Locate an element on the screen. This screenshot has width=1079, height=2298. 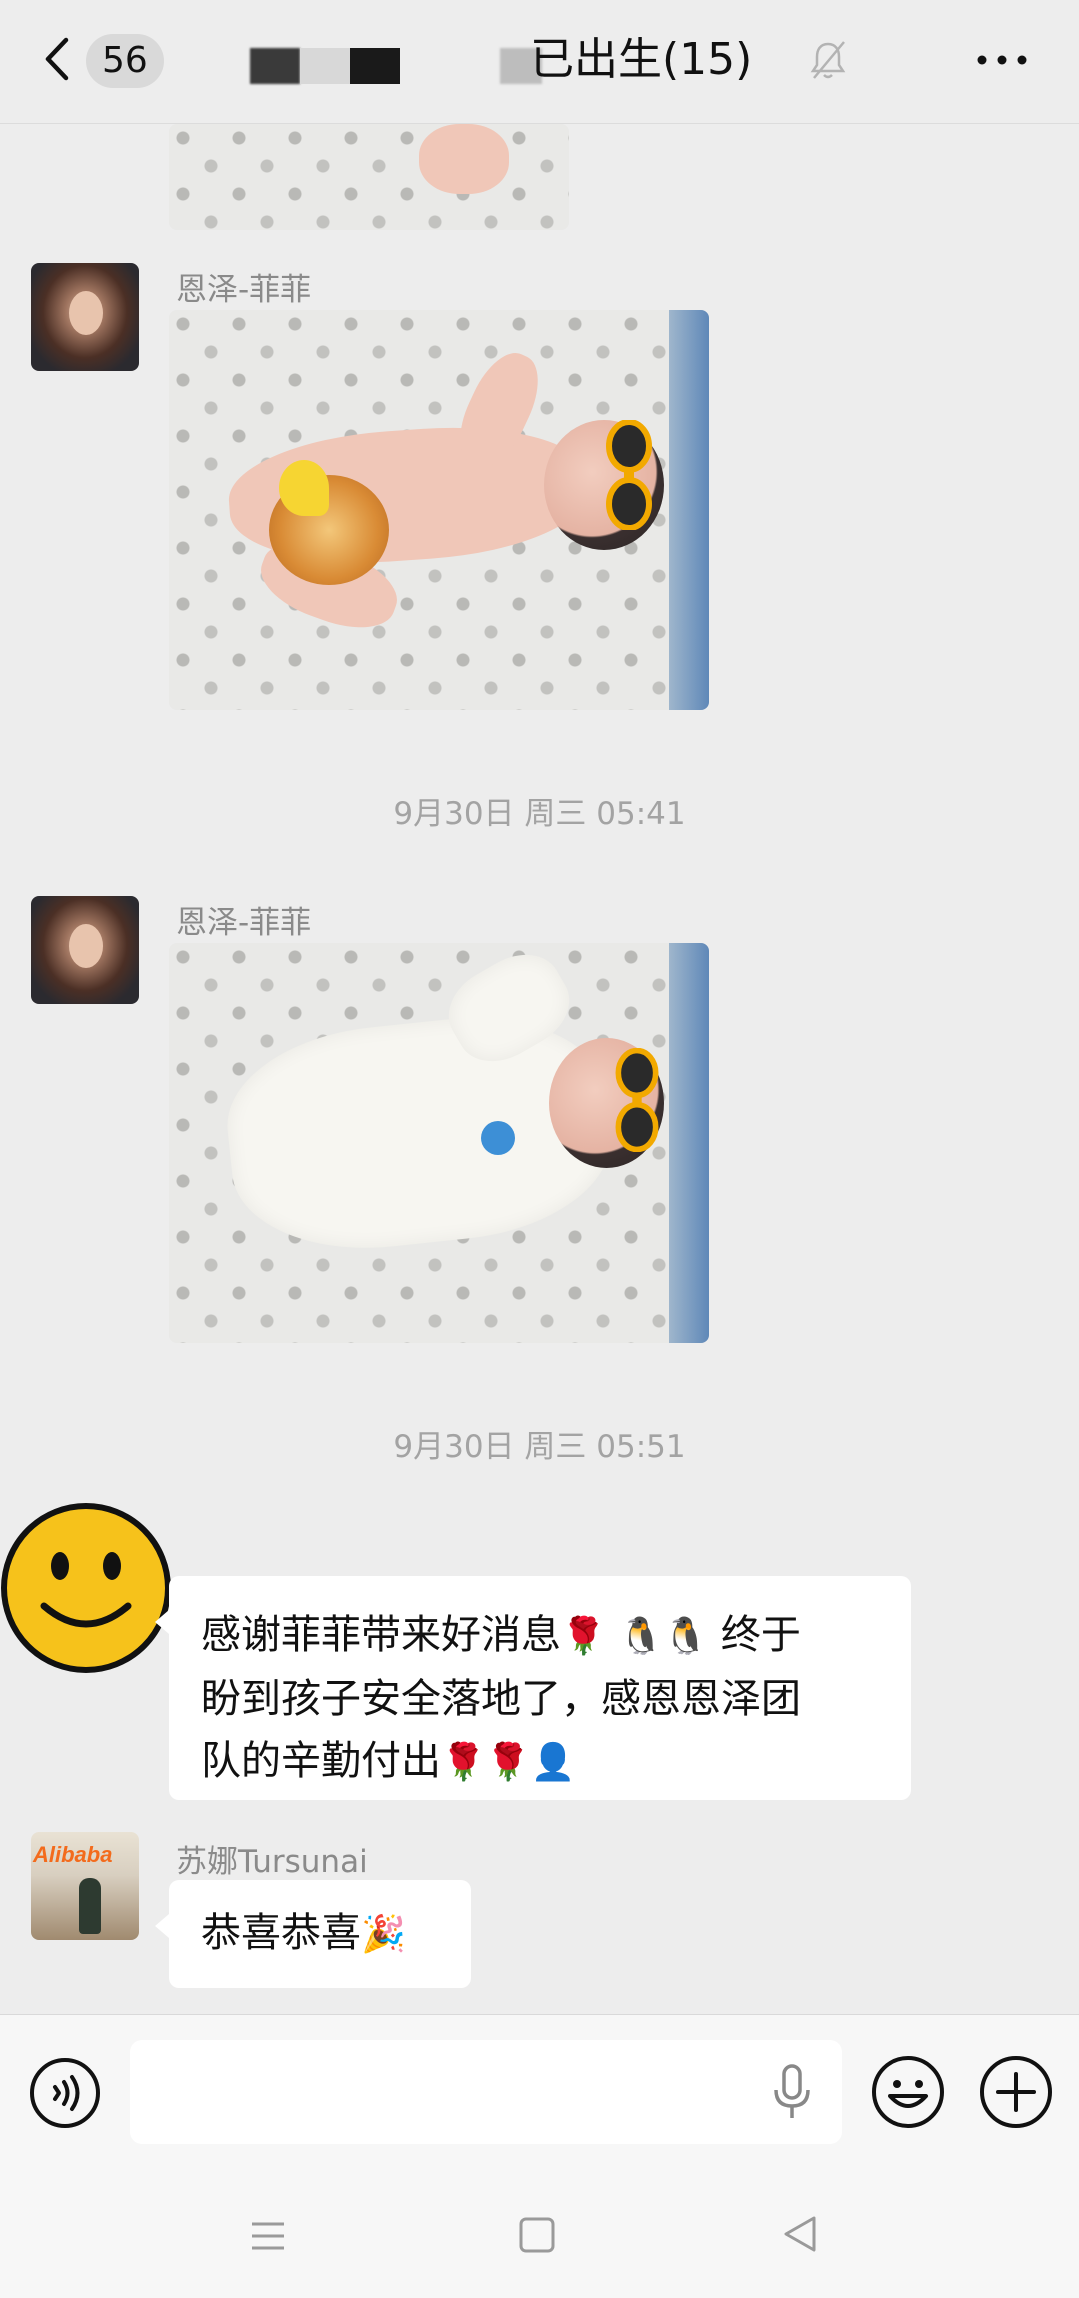
avatar: Alibaba is located at coordinates (85, 1886).